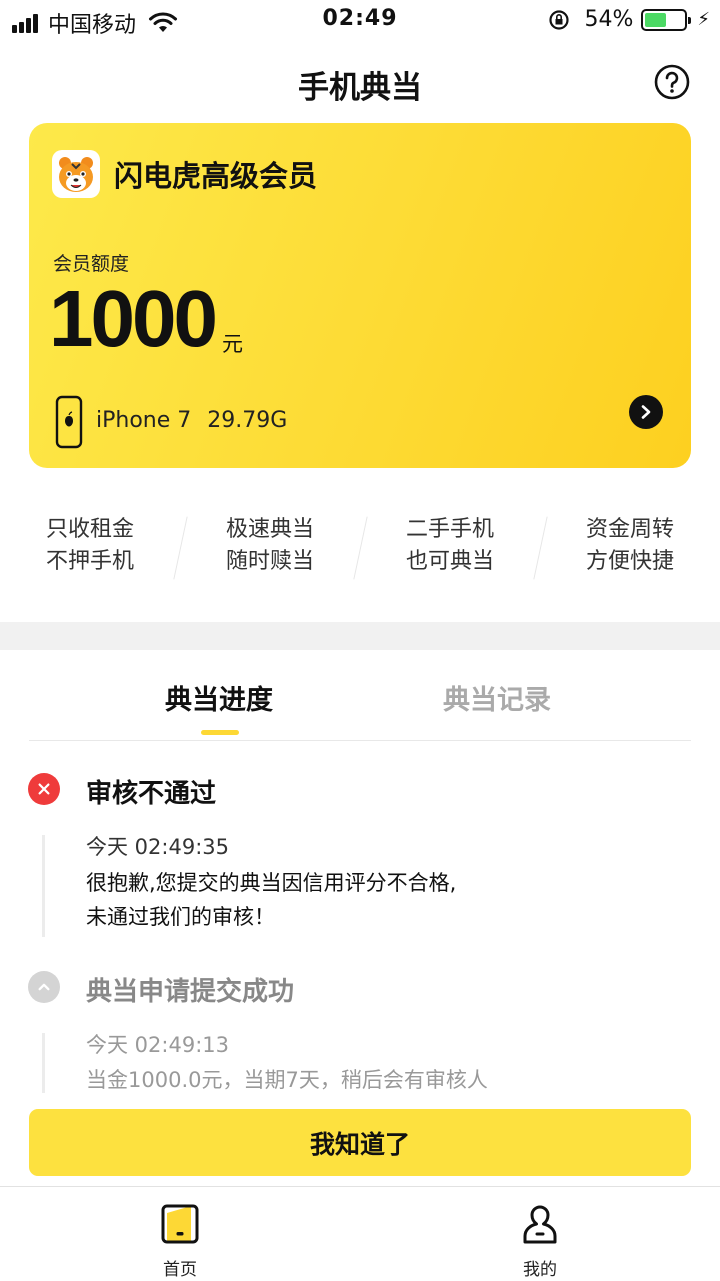 This screenshot has height=1281, width=720. What do you see at coordinates (151, 794) in the screenshot?
I see `step-title-rejected: 审核不通过` at bounding box center [151, 794].